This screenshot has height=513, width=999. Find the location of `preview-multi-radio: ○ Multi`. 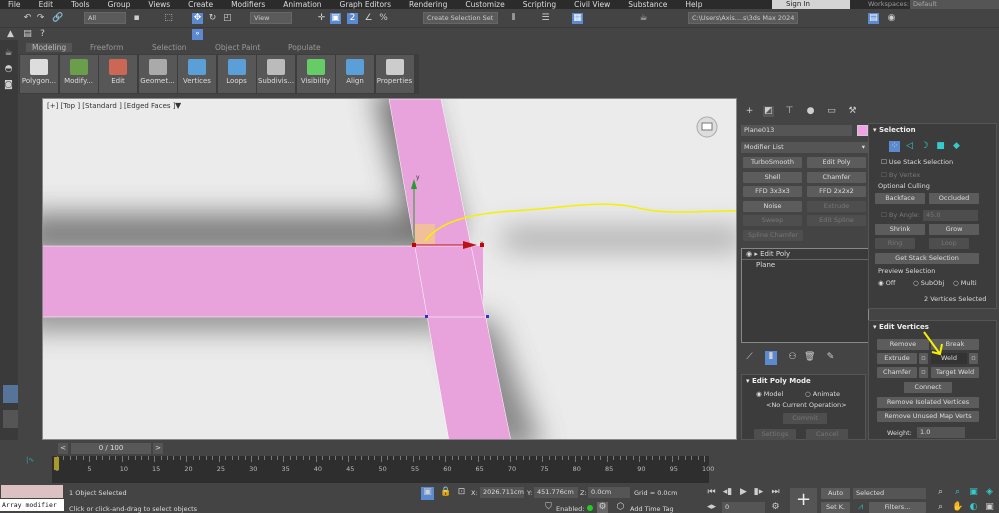

preview-multi-radio: ○ Multi is located at coordinates (965, 283).